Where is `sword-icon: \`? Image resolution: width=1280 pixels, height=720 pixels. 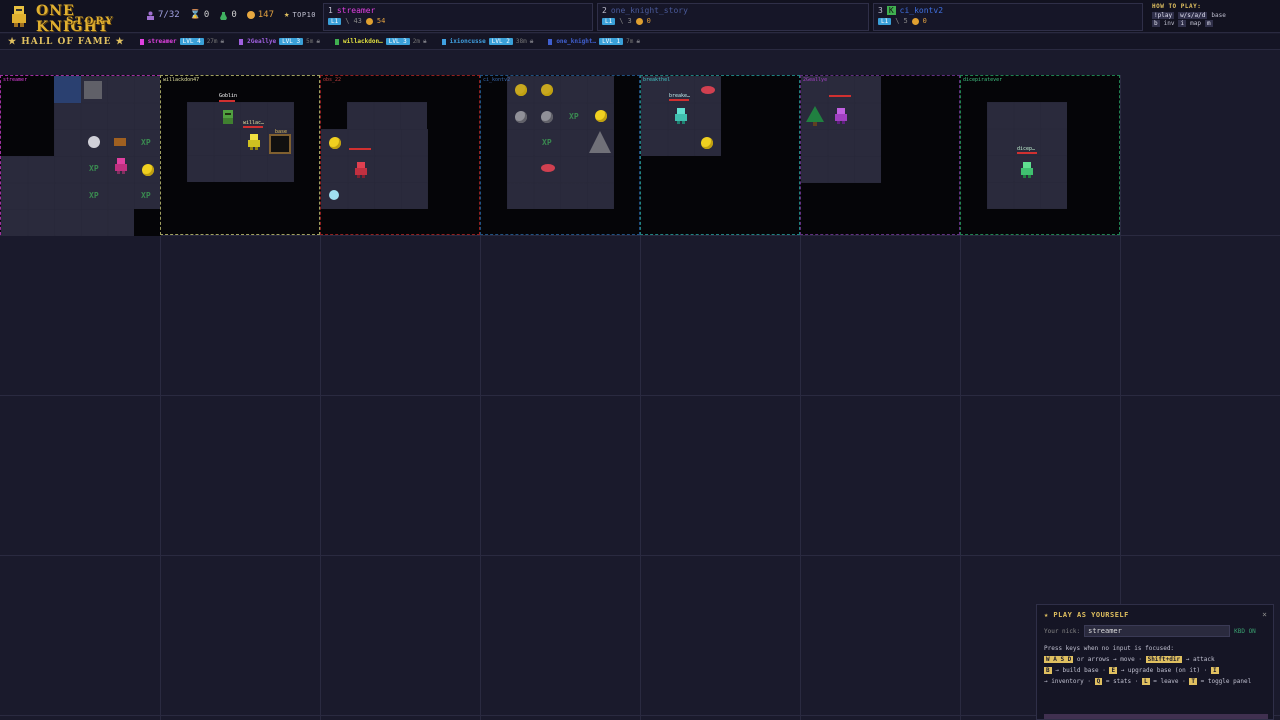 sword-icon: \ is located at coordinates (897, 21).